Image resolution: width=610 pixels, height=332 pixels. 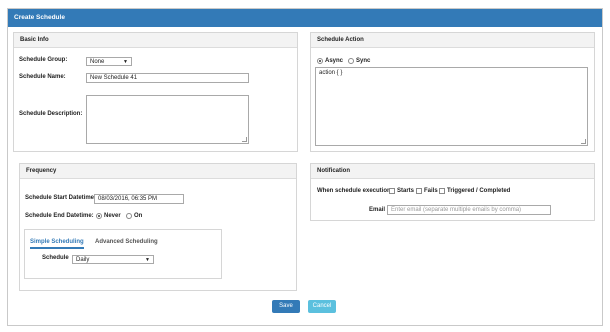 What do you see at coordinates (42, 77) in the screenshot?
I see `schedule-name-label: Schedule Name:` at bounding box center [42, 77].